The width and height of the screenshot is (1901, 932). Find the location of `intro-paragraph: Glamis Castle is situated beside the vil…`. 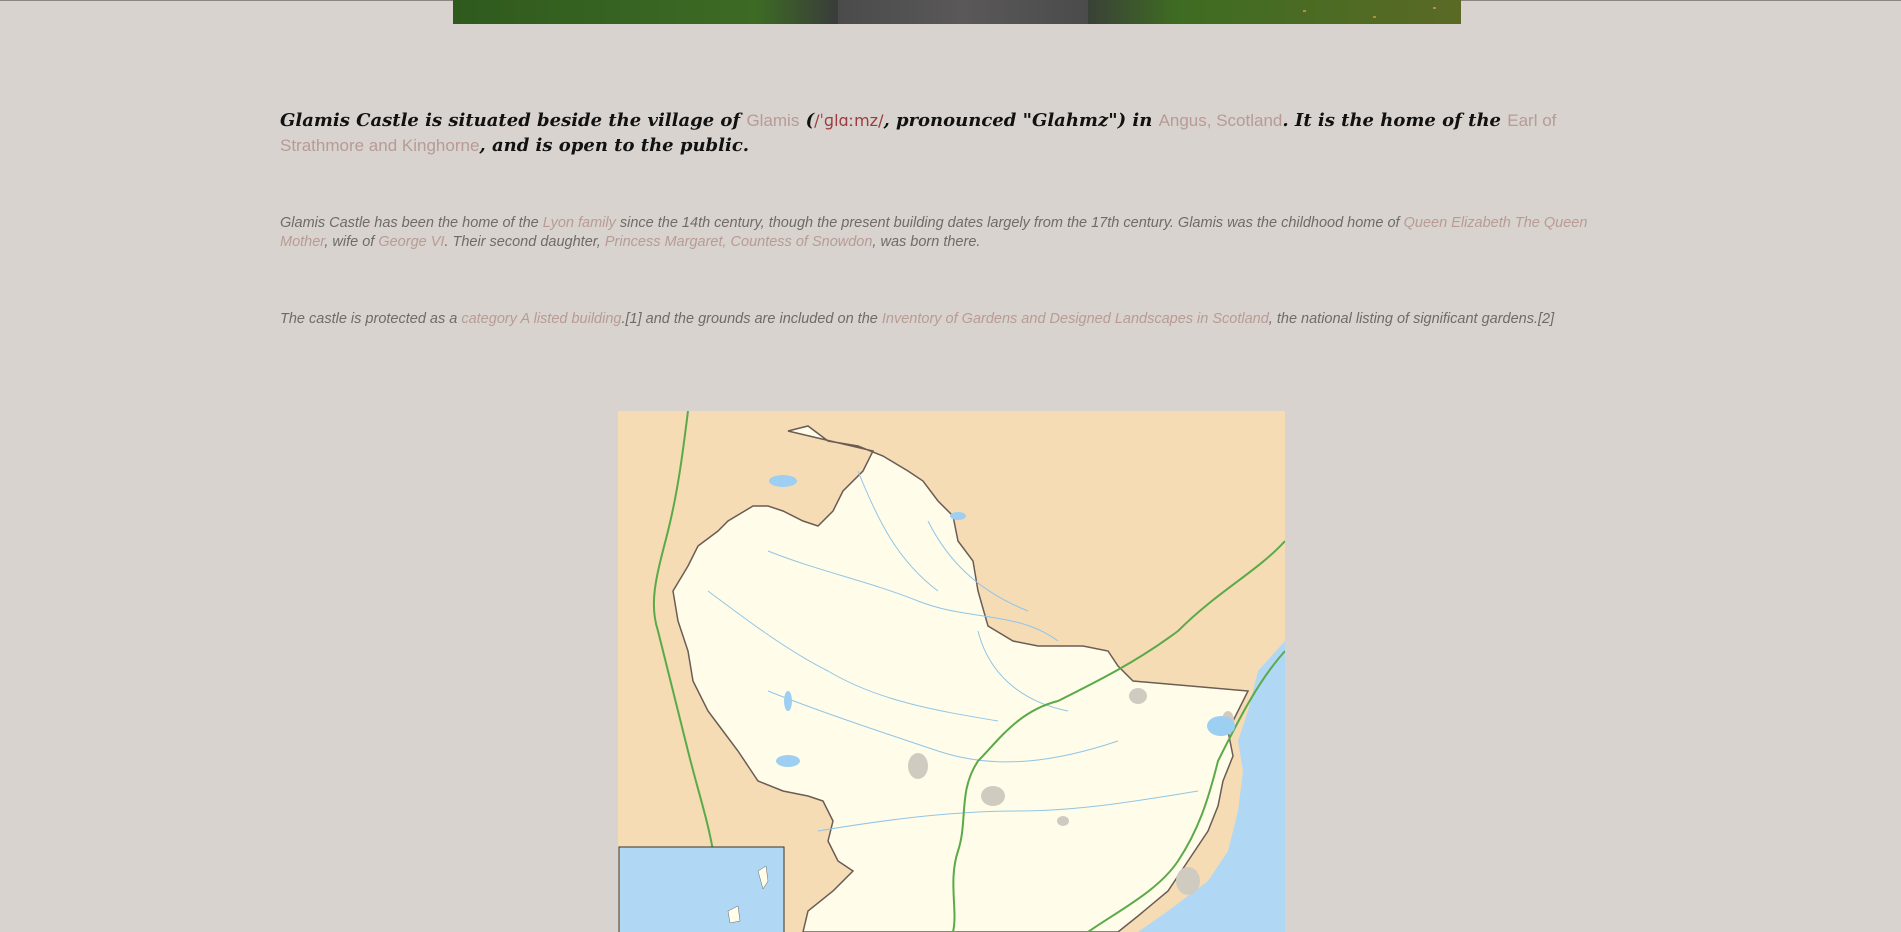

intro-paragraph: Glamis Castle is situated beside the vil… is located at coordinates (945, 133).